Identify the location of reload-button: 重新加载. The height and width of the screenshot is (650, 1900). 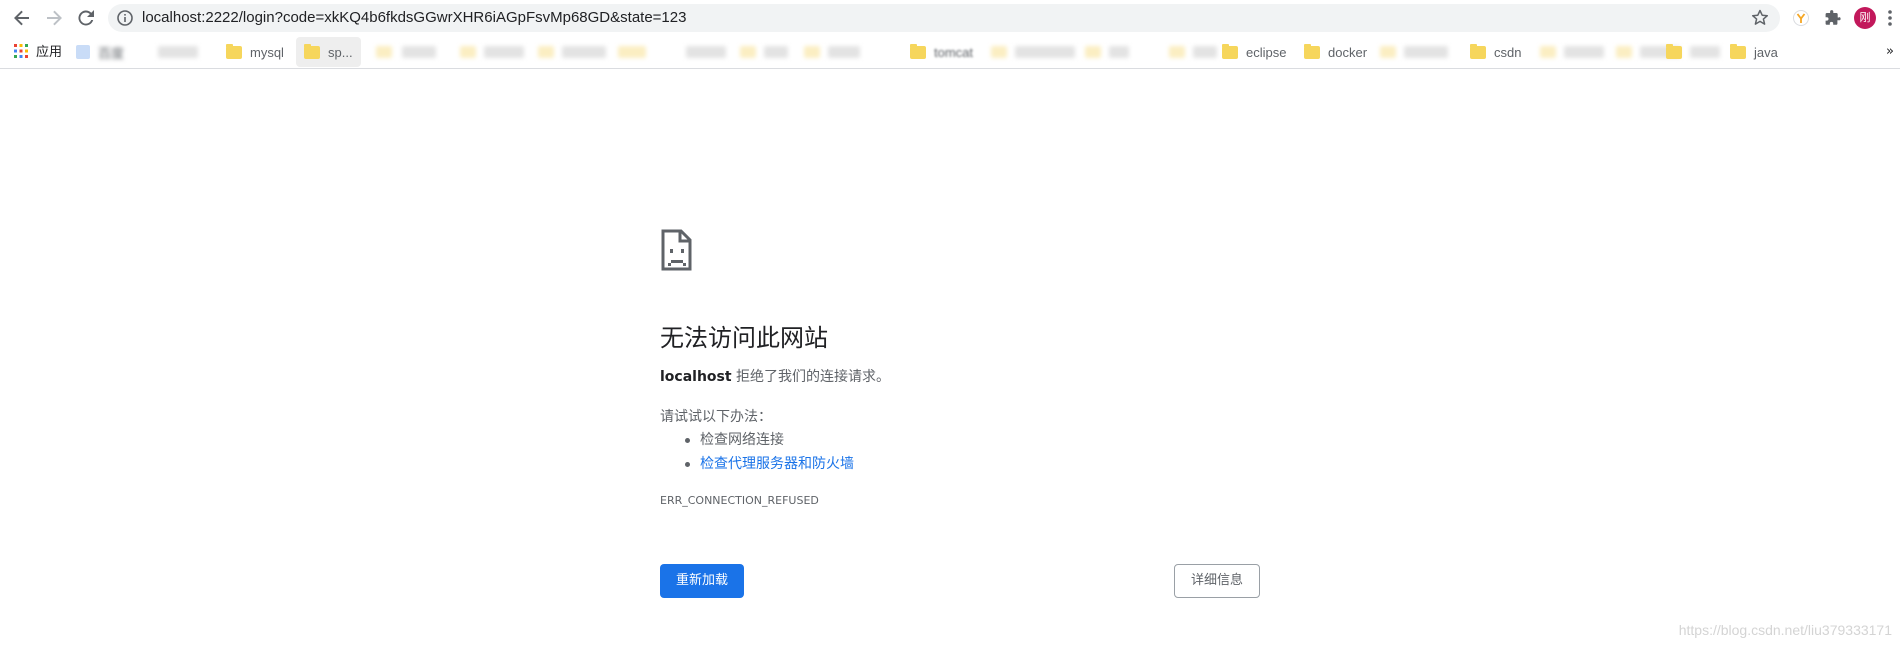
(702, 581).